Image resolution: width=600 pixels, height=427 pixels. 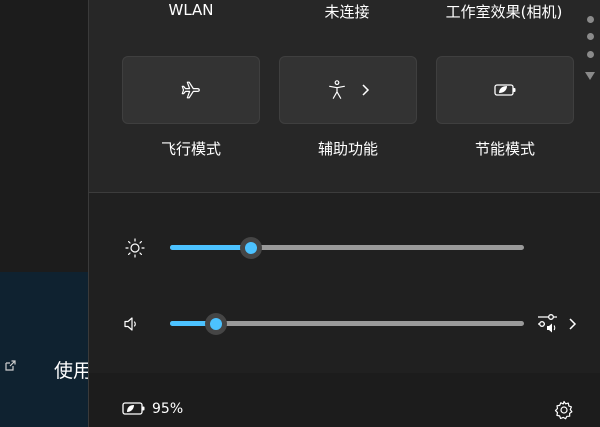 I want to click on audio-output-icon, so click(x=549, y=323).